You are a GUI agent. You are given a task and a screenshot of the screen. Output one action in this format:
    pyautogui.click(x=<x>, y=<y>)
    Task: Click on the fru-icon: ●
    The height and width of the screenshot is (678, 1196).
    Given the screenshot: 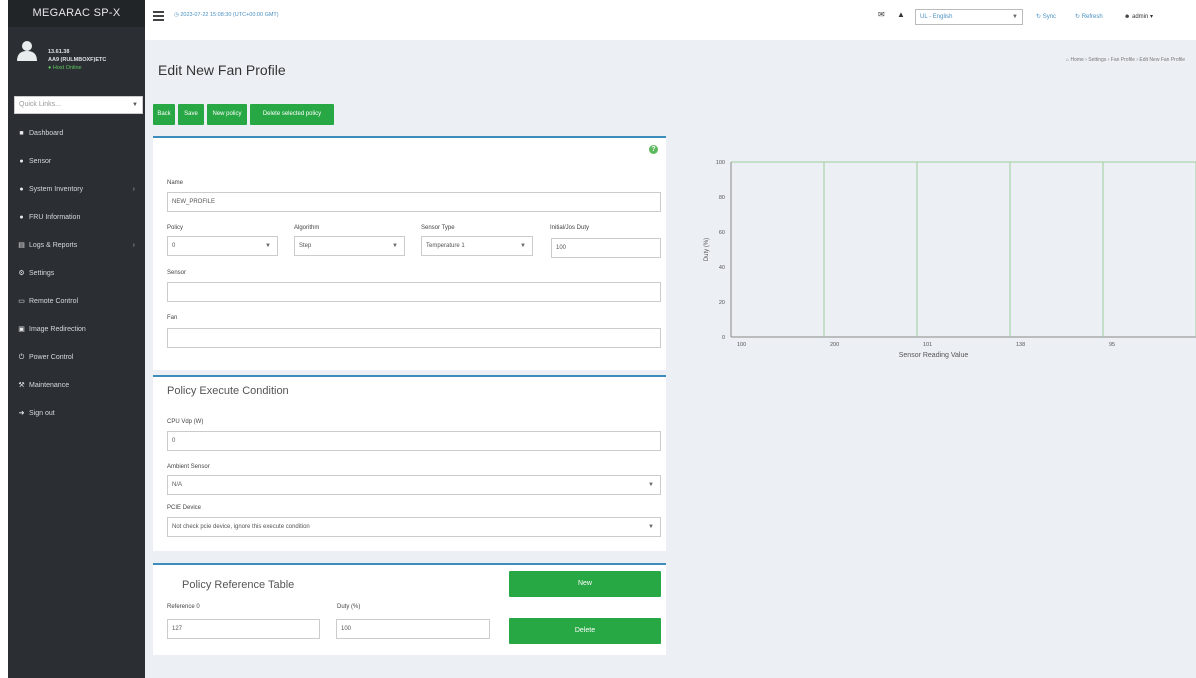 What is the action you would take?
    pyautogui.click(x=21, y=217)
    